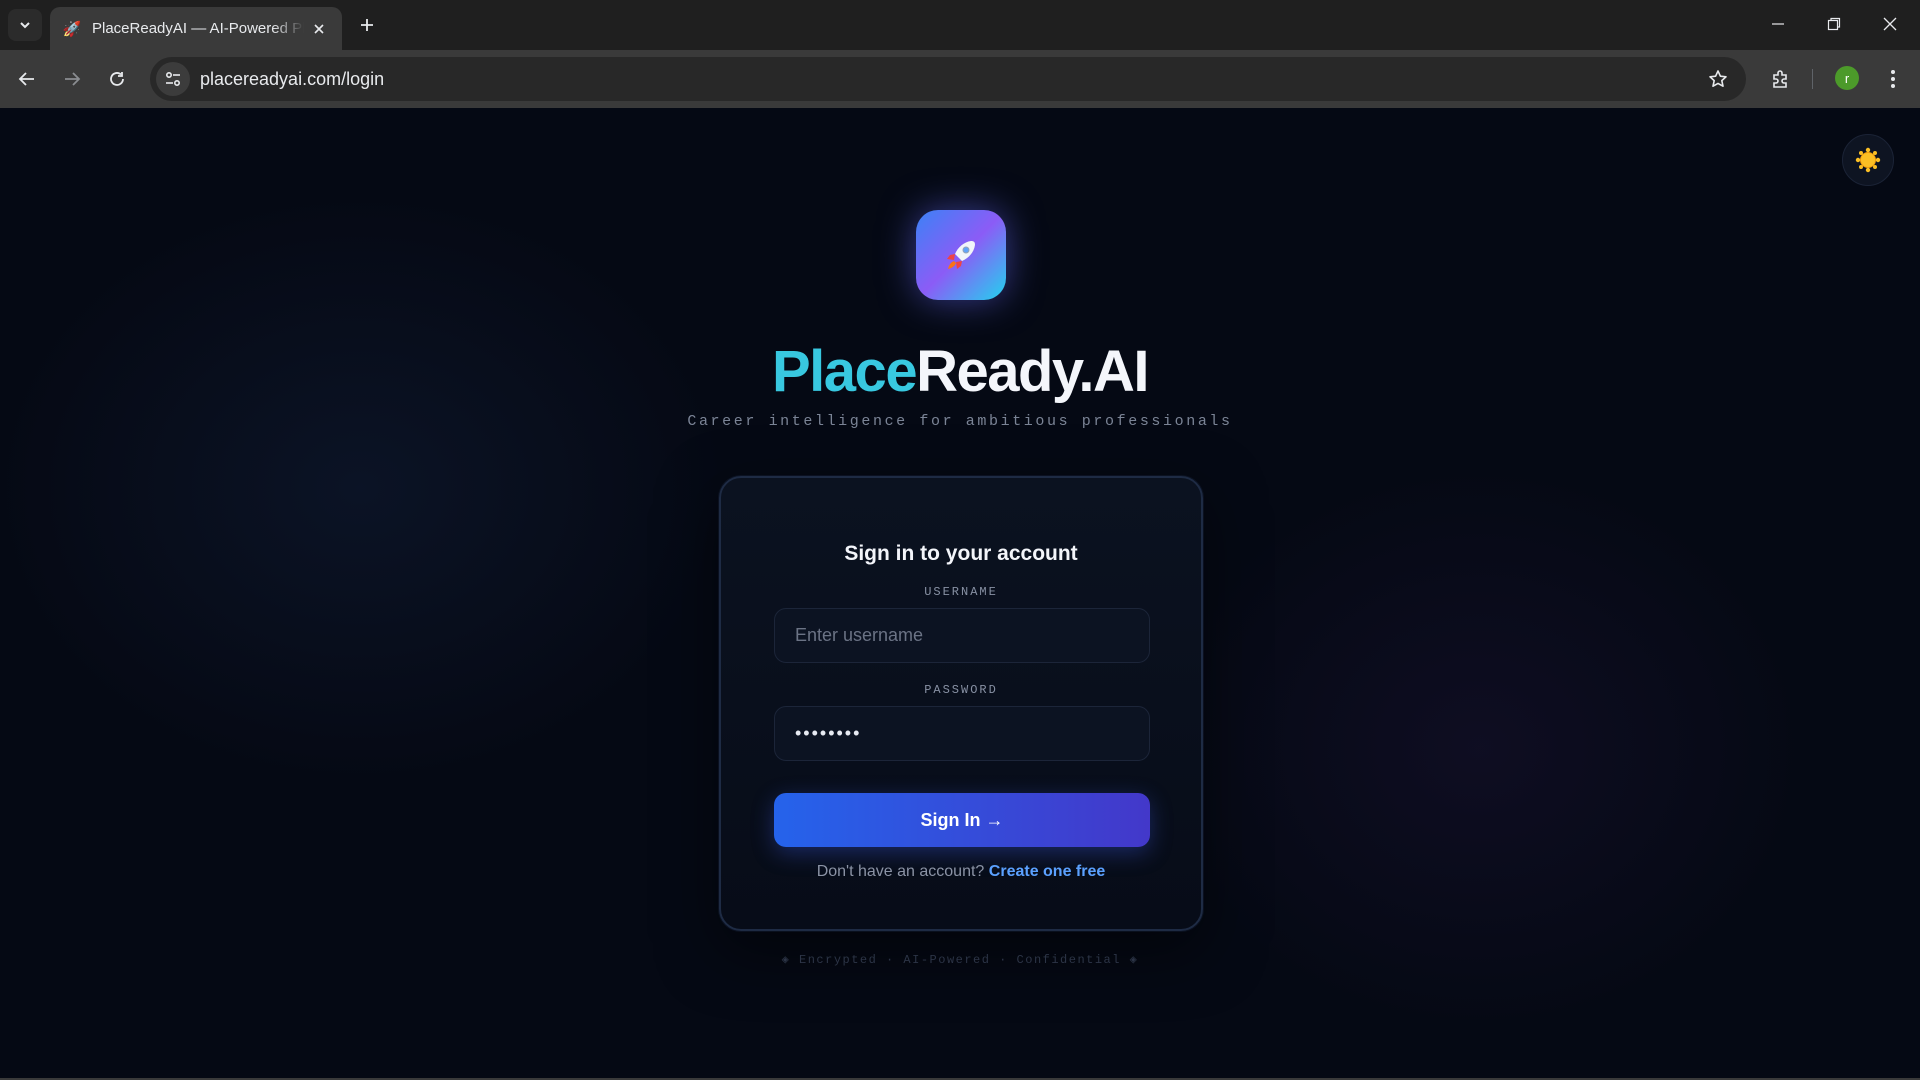 The height and width of the screenshot is (1080, 1920). I want to click on site-info-button, so click(173, 79).